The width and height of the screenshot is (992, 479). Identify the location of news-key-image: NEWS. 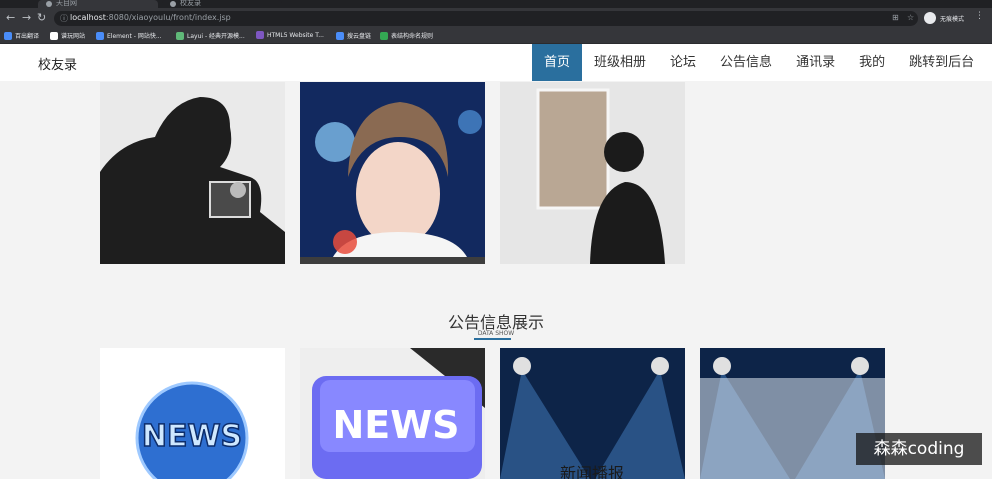
(392, 413).